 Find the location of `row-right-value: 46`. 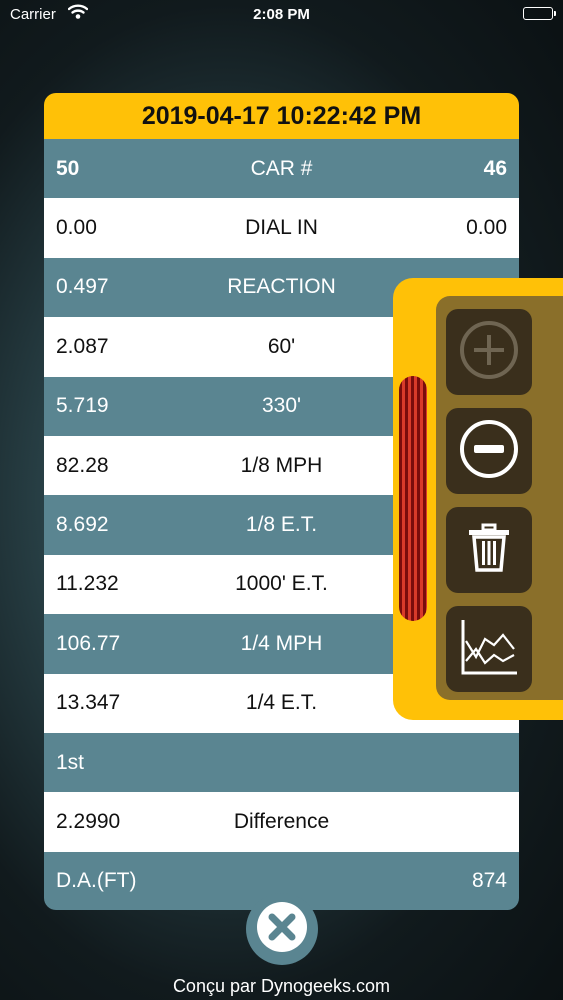

row-right-value: 46 is located at coordinates (495, 168).